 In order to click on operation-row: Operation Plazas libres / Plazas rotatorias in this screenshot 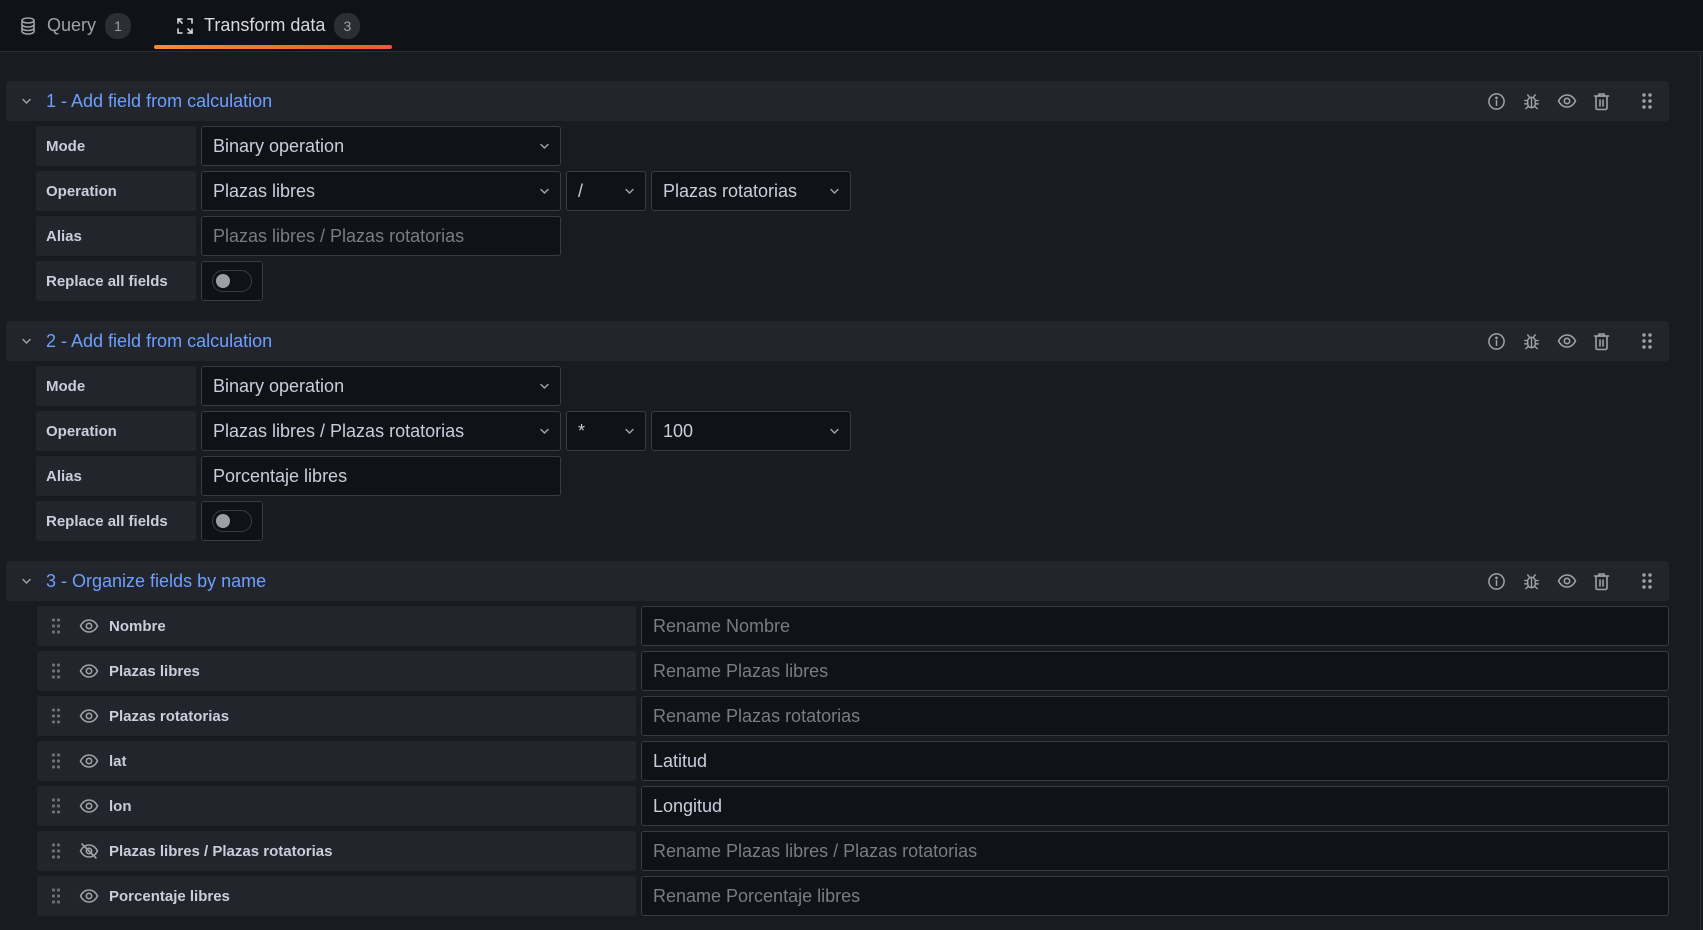, I will do `click(443, 191)`.